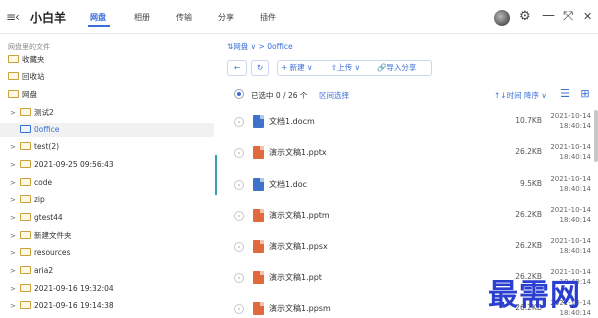  What do you see at coordinates (260, 46) in the screenshot?
I see `breadcrumb: ⇅网盘 ∨ > 0office` at bounding box center [260, 46].